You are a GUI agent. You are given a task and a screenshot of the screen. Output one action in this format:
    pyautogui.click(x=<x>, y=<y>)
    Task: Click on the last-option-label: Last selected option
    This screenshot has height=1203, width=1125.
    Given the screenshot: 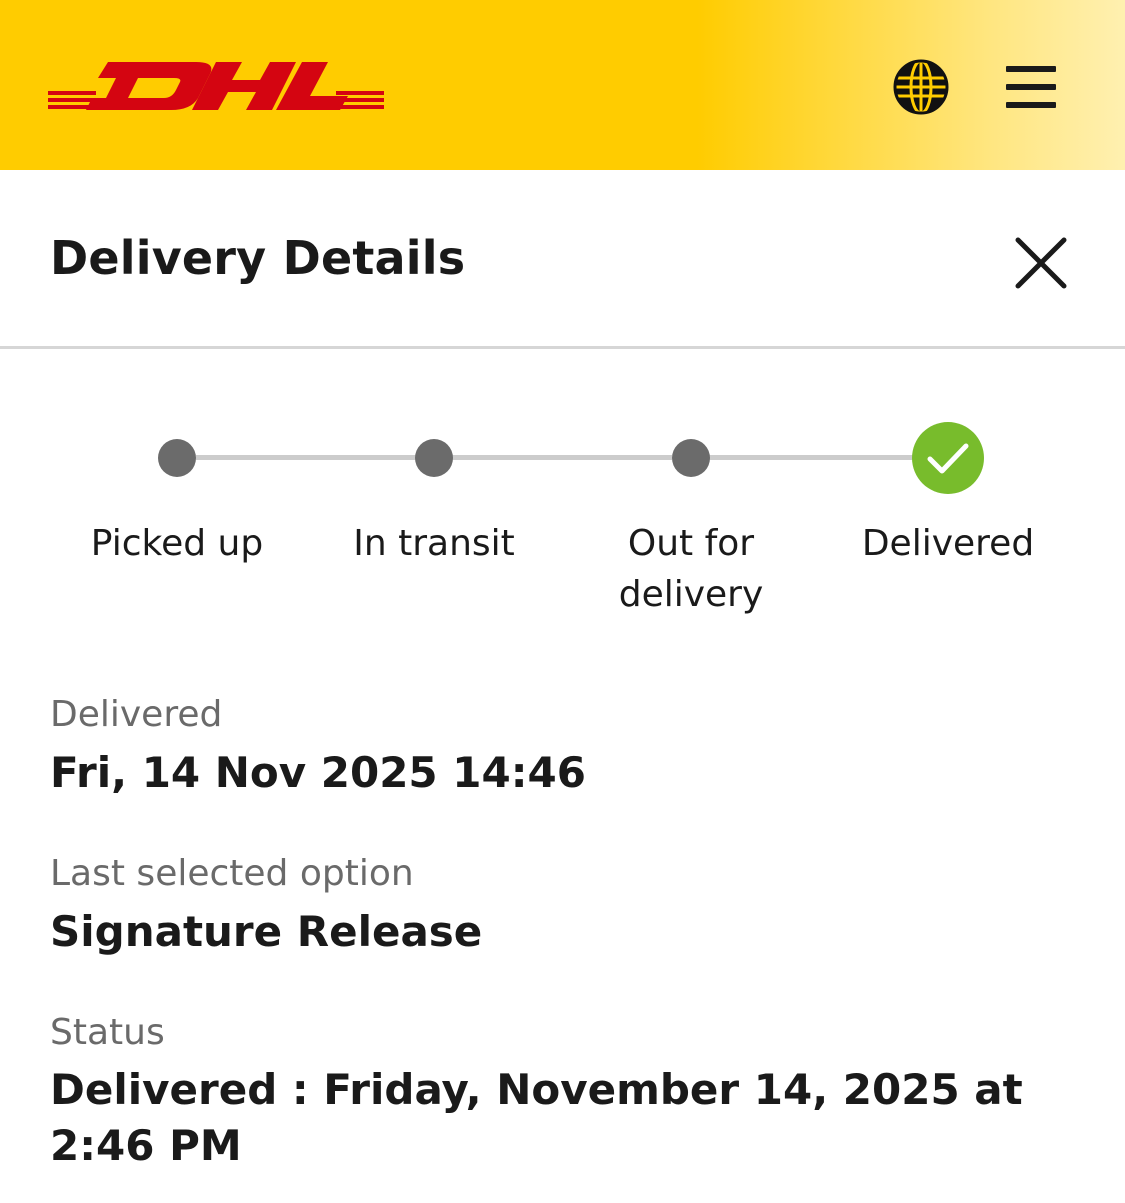 What is the action you would take?
    pyautogui.click(x=232, y=873)
    